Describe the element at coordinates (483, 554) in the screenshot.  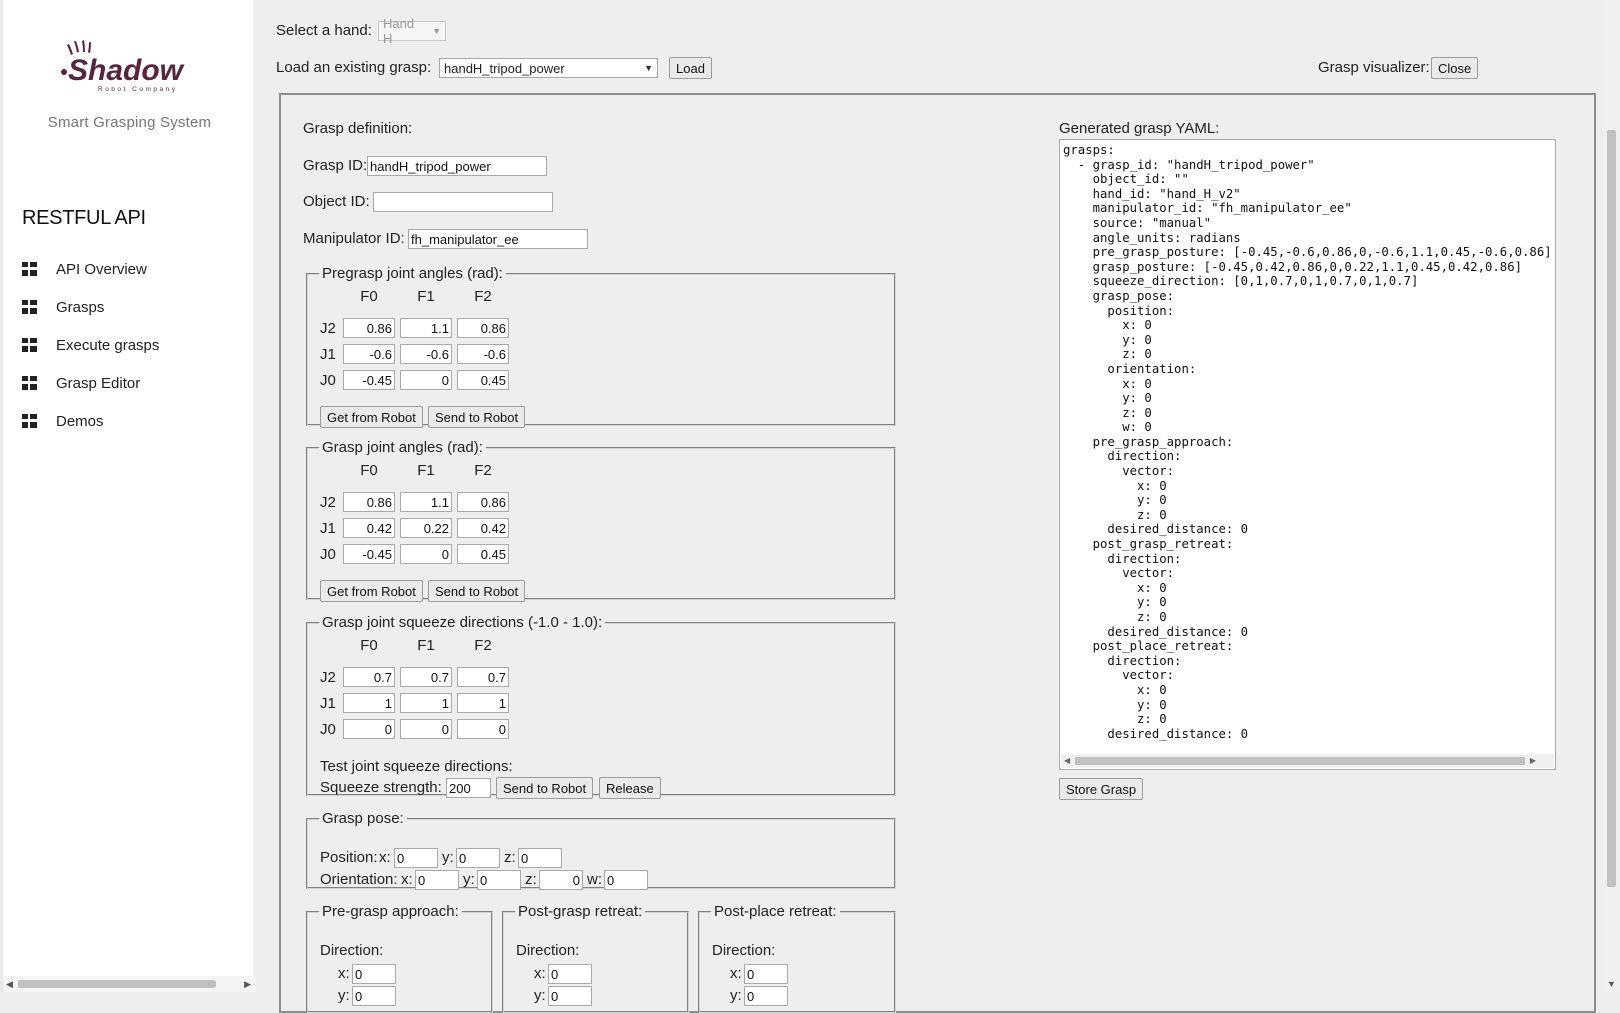
I see `grasp-j0-f2` at that location.